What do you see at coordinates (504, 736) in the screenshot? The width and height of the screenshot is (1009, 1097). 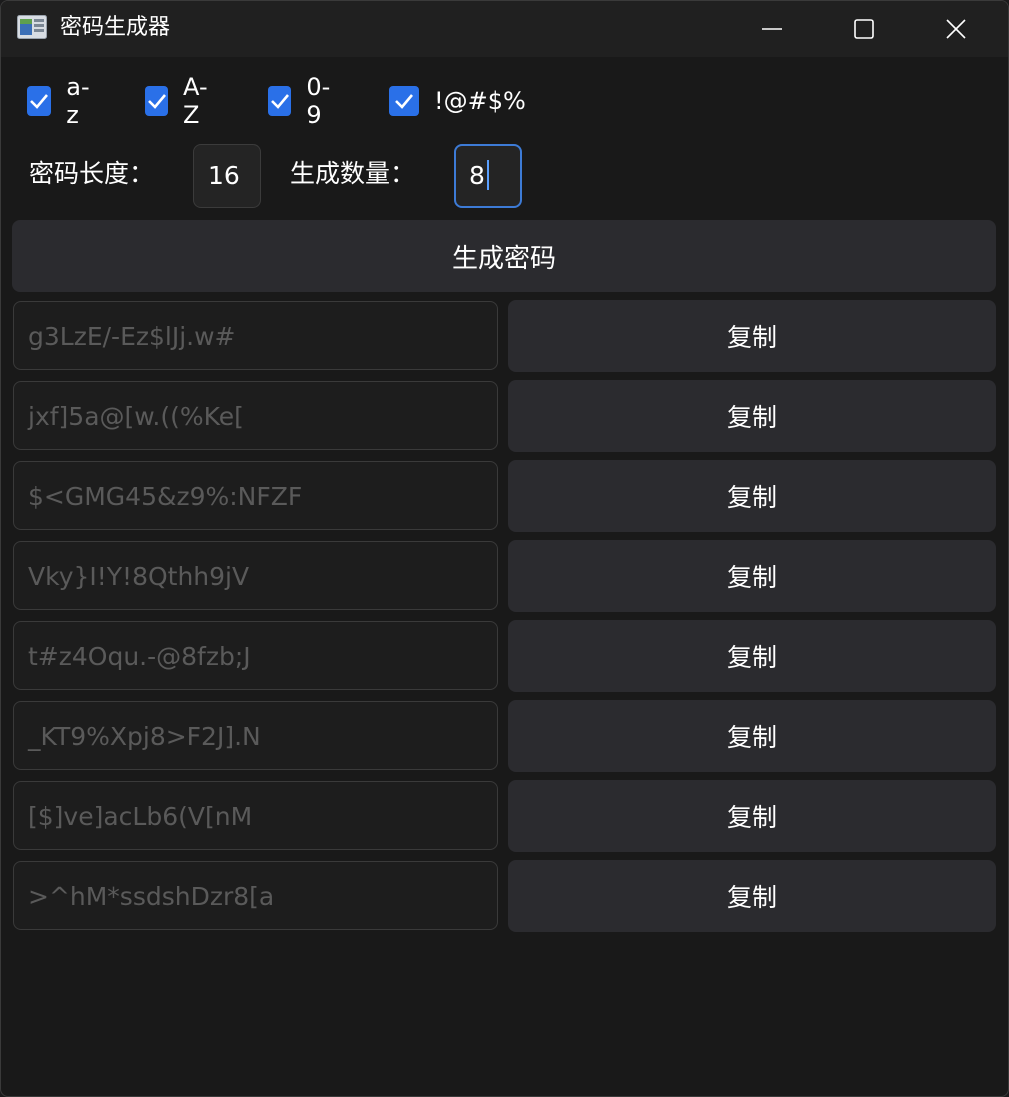 I see `password-row: _KT9%Xpj8>F2J].N 复制` at bounding box center [504, 736].